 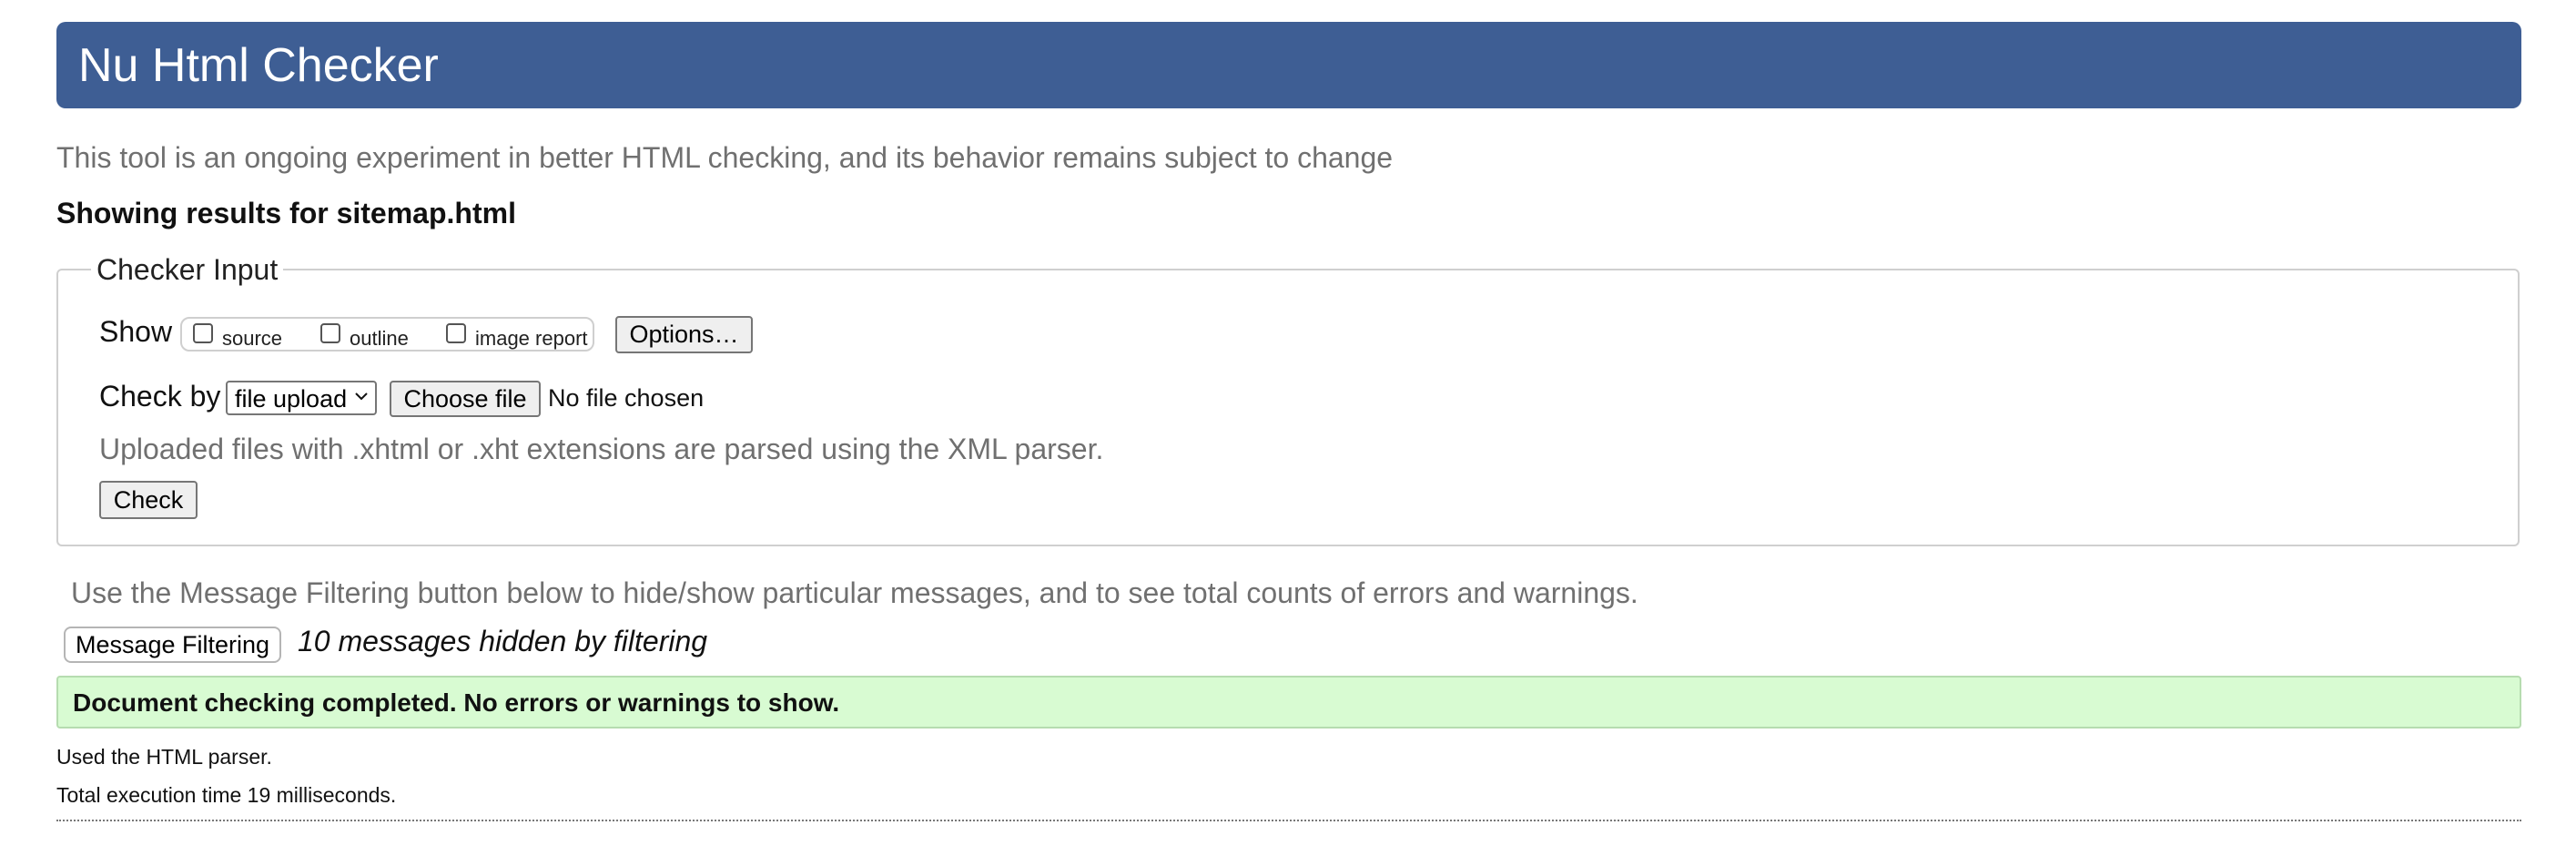 I want to click on image-report-checkbox, so click(x=456, y=333).